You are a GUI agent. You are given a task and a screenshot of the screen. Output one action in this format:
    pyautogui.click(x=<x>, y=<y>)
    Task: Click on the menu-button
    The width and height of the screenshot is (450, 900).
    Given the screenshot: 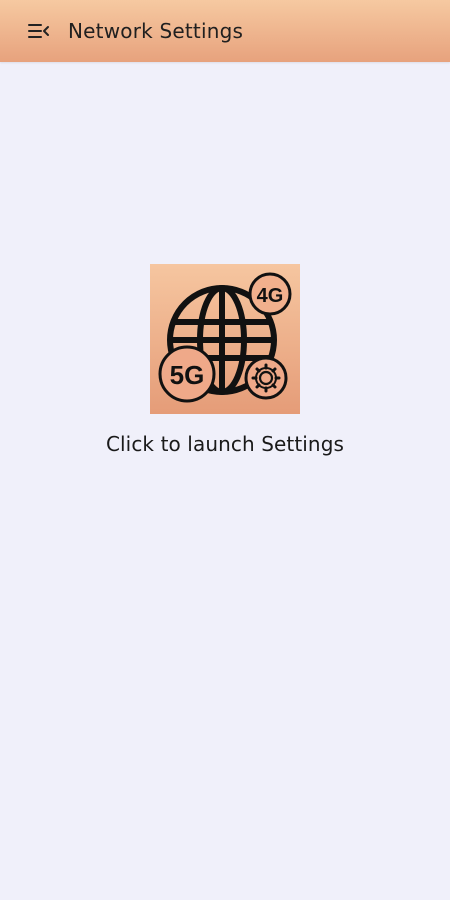 What is the action you would take?
    pyautogui.click(x=39, y=31)
    